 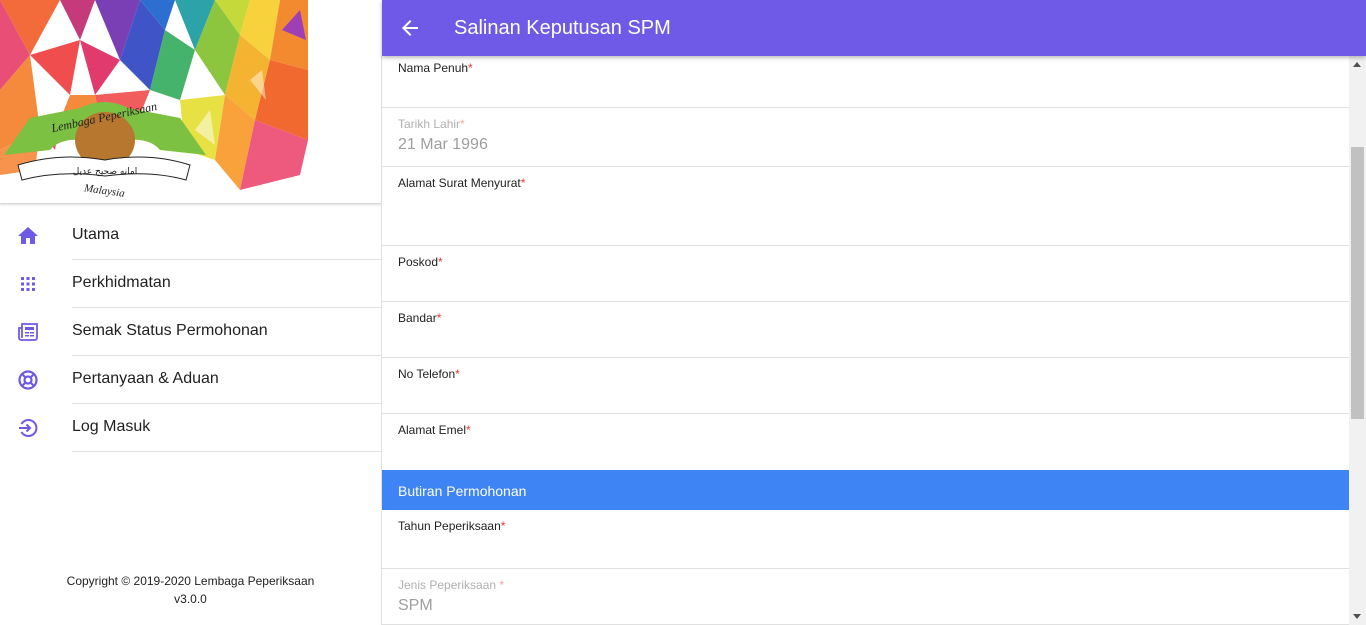 I want to click on lifebuoy-icon, so click(x=28, y=380).